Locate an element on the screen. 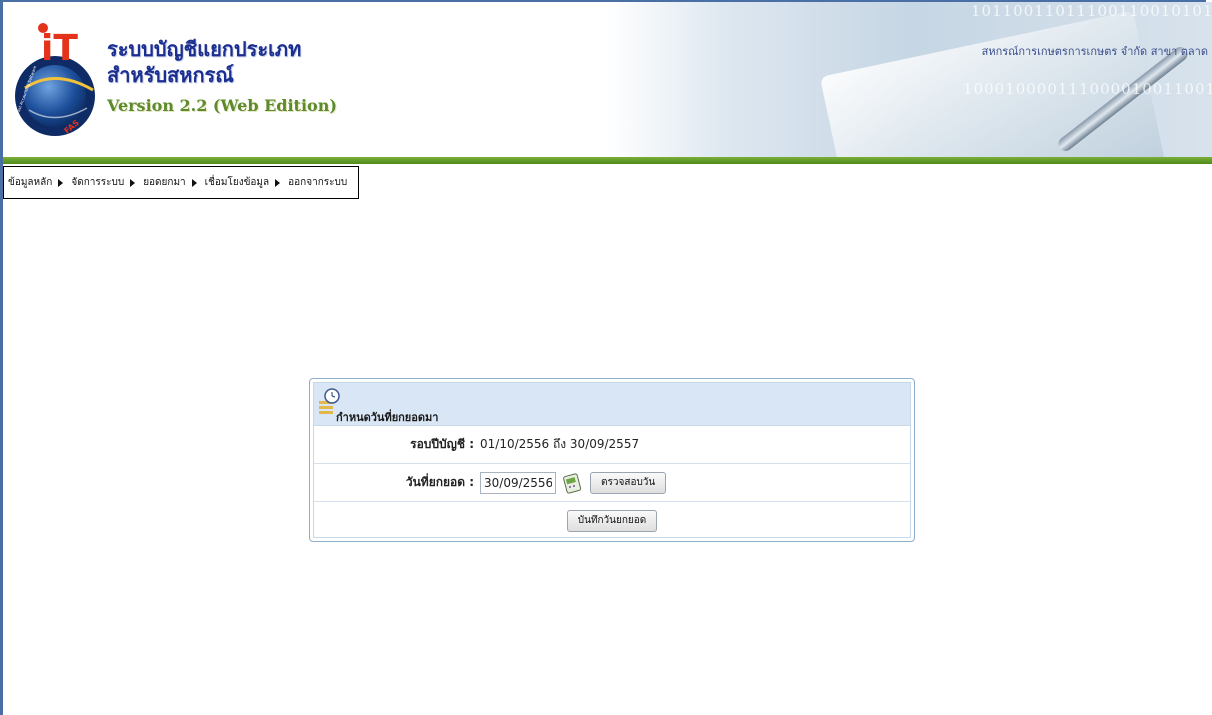 The width and height of the screenshot is (1212, 715). menu-item-data-link: เชื่อมโยงข้อมูล is located at coordinates (242, 182).